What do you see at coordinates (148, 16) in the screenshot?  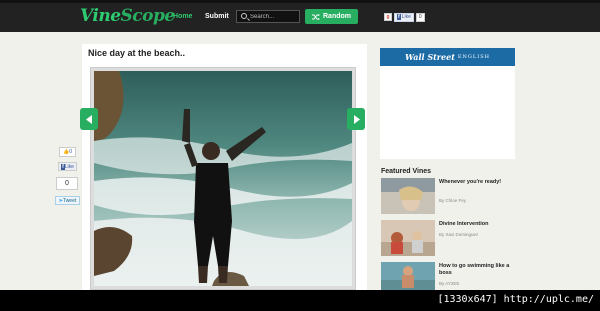 I see `logo-scope-text: Scope` at bounding box center [148, 16].